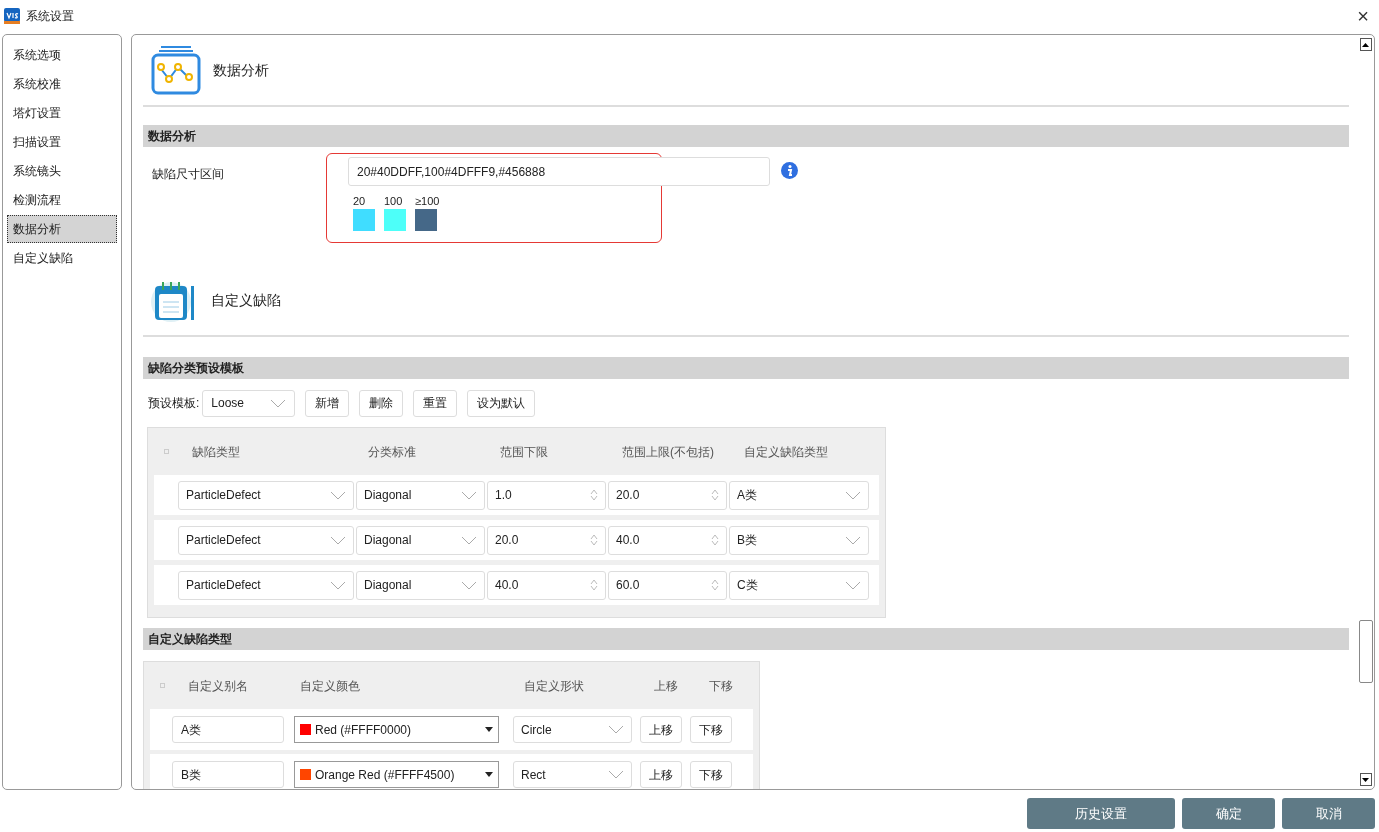  What do you see at coordinates (62, 200) in the screenshot?
I see `sidebar-item: 检测流程` at bounding box center [62, 200].